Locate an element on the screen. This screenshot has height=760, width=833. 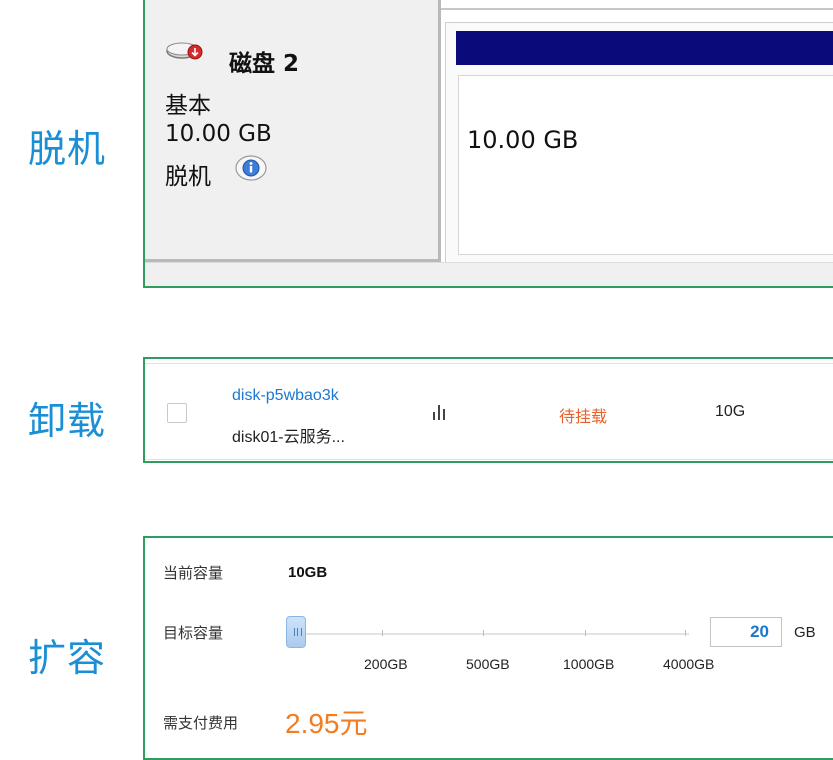
cost-value: 2.95元 is located at coordinates (326, 723).